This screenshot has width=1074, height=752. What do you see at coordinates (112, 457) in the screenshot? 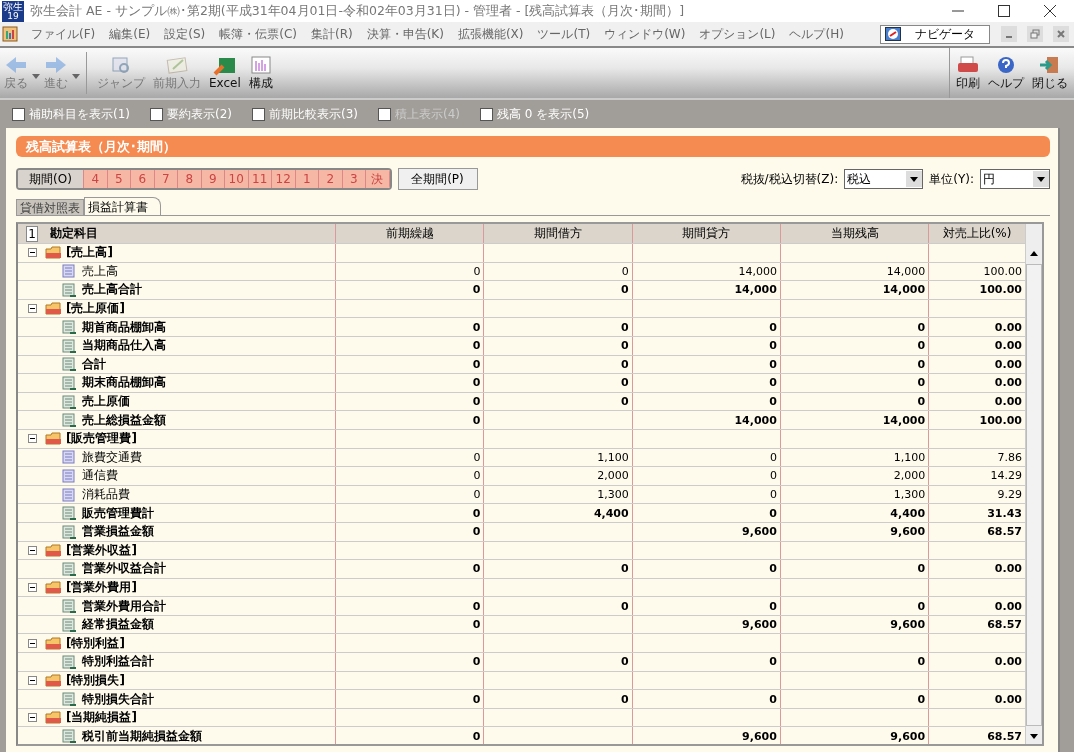
I see `account-name: 旅費交通費` at bounding box center [112, 457].